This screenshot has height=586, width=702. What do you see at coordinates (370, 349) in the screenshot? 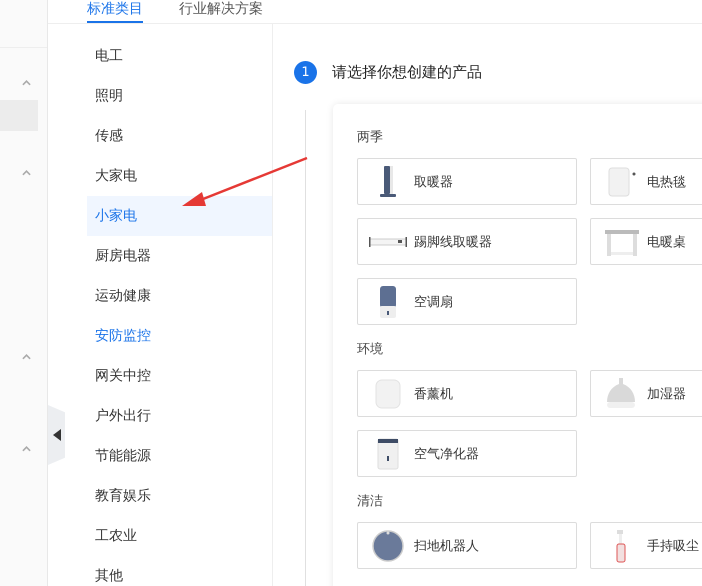
I see `group-title: 环境` at bounding box center [370, 349].